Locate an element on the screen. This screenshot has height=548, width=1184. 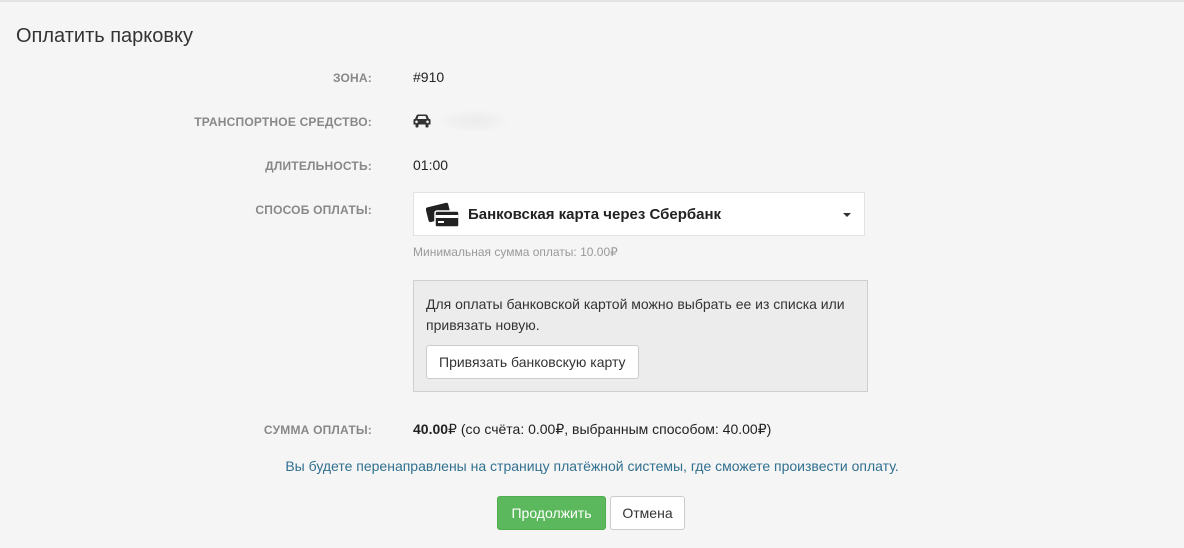
bank-card-icon is located at coordinates (443, 215).